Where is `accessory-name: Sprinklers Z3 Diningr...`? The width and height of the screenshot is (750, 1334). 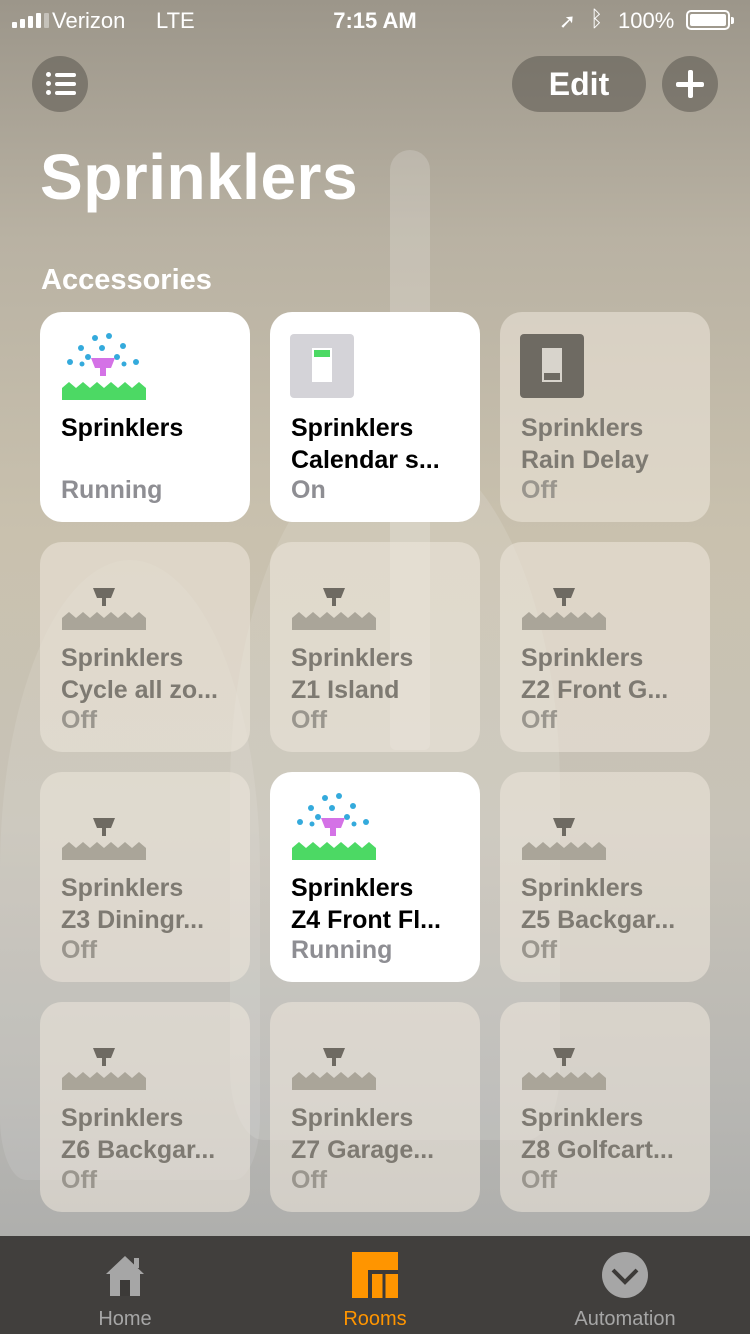
accessory-name: Sprinklers Z3 Diningr... is located at coordinates (150, 904).